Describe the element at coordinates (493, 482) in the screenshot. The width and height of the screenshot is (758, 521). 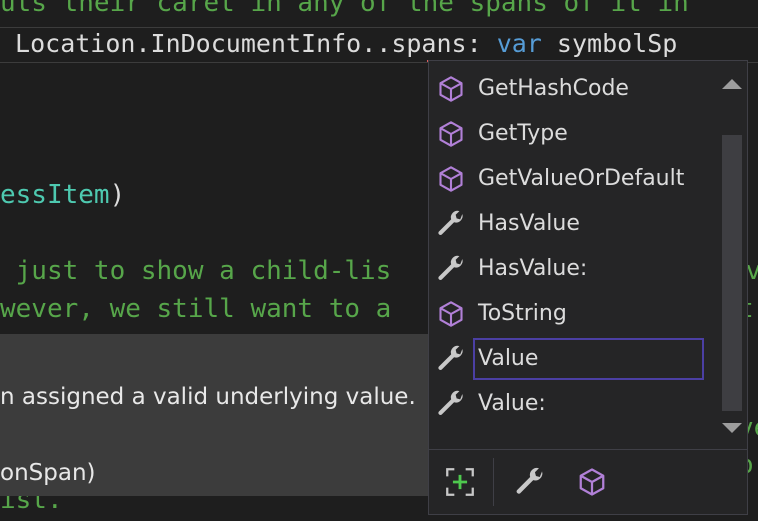
I see `filter-divider` at that location.